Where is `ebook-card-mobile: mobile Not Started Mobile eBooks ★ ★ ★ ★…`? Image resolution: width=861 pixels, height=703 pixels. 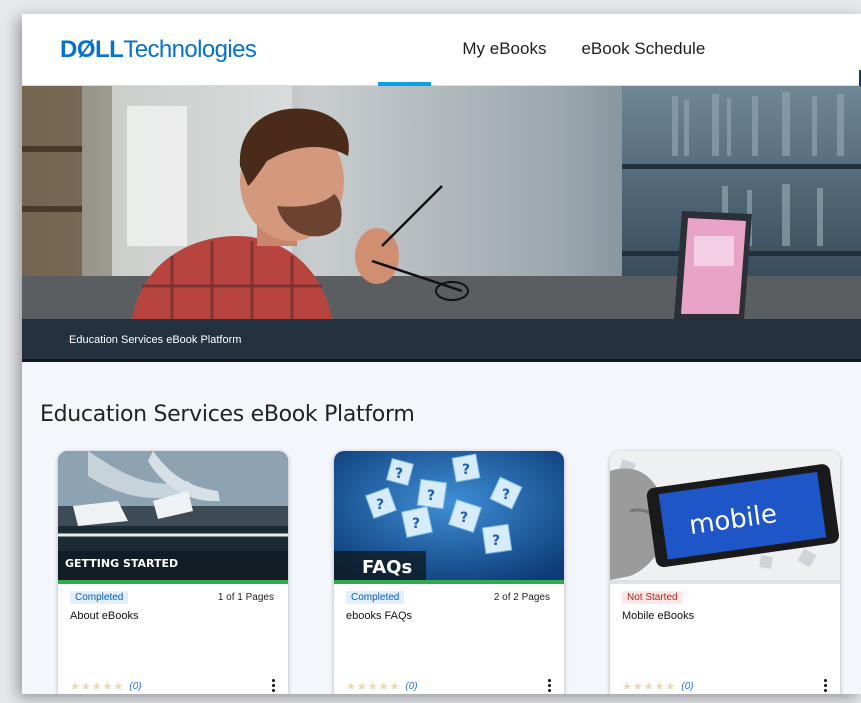 ebook-card-mobile: mobile Not Started Mobile eBooks ★ ★ ★ ★… is located at coordinates (725, 572).